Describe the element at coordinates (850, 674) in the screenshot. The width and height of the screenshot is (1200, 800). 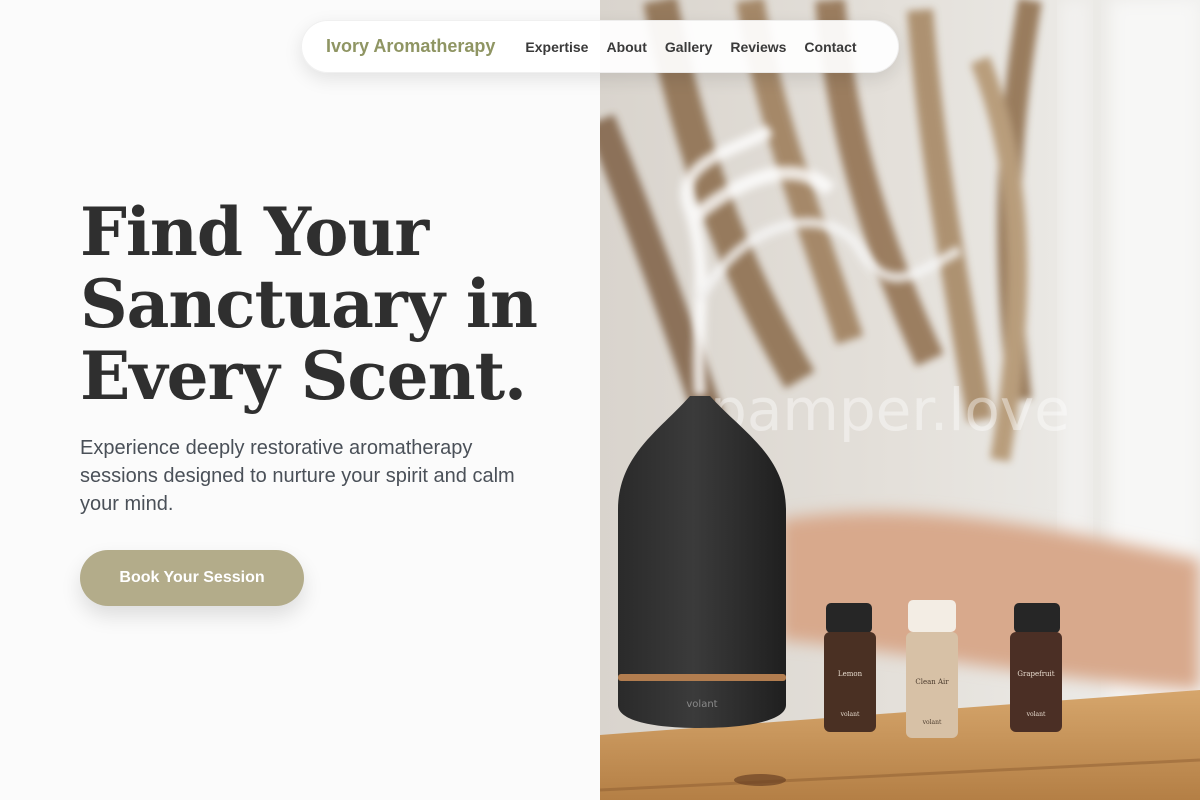
I see `bottle-label-lemon: Lemon` at that location.